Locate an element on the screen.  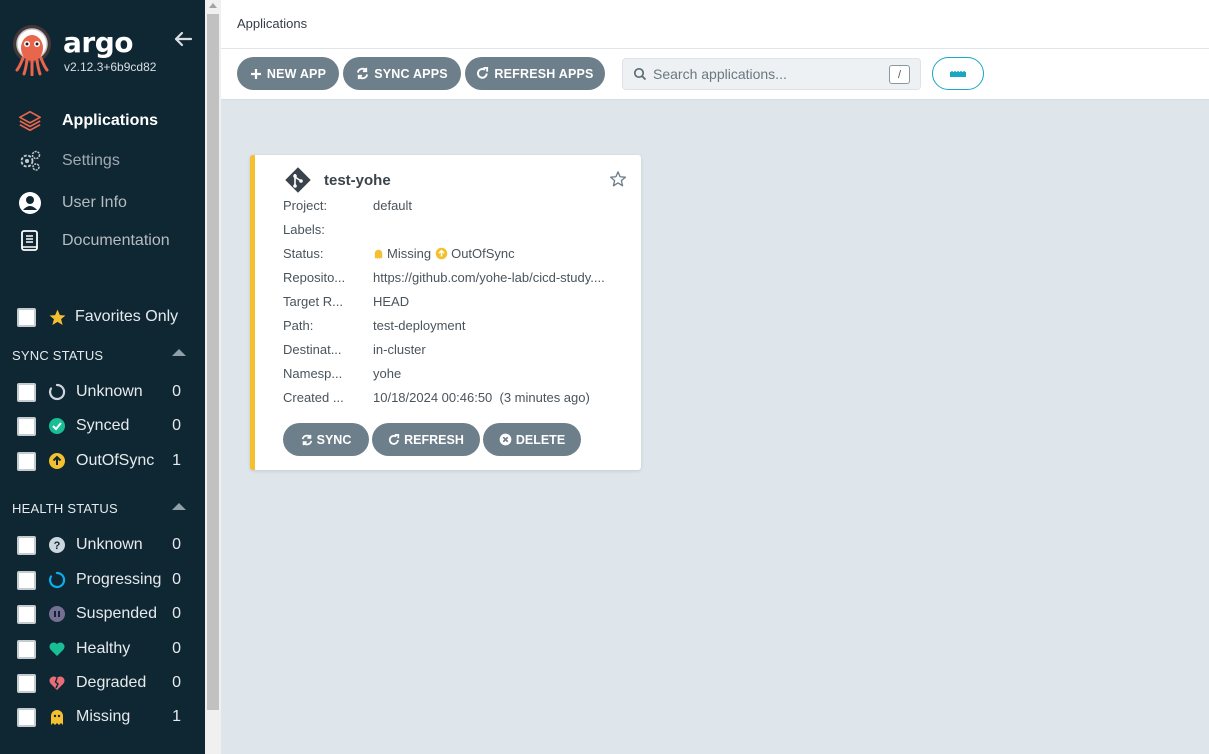
sidebar-item-applications: Applications is located at coordinates (88, 121).